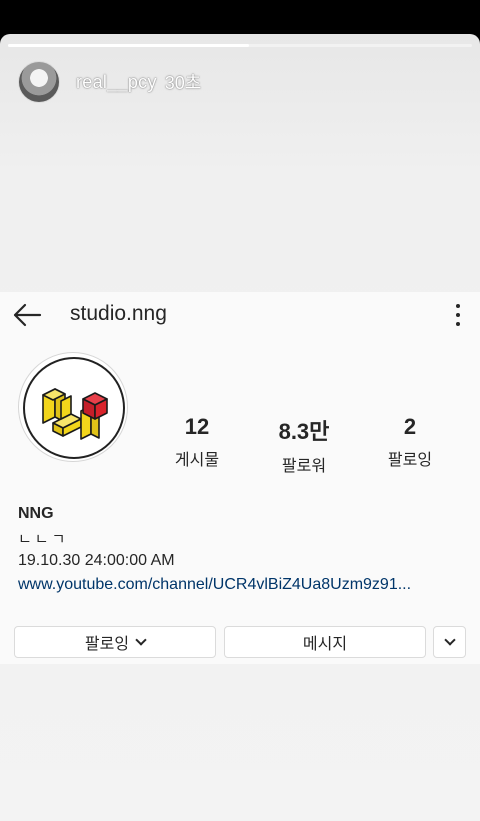 The height and width of the screenshot is (821, 480). What do you see at coordinates (129, 45) in the screenshot?
I see `story-progress-fill` at bounding box center [129, 45].